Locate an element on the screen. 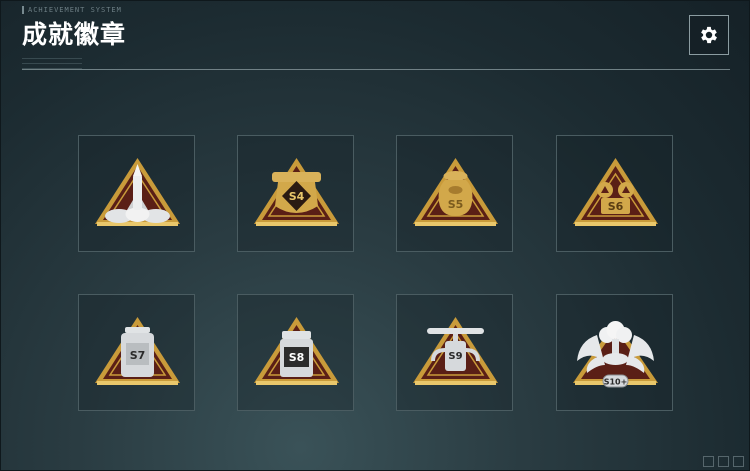  badge-label: S8 is located at coordinates (297, 357).